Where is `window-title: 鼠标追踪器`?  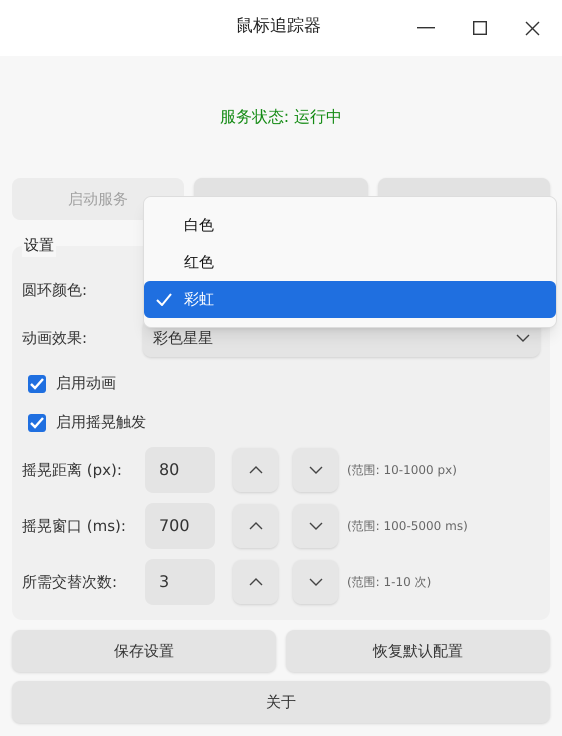
window-title: 鼠标追踪器 is located at coordinates (278, 26).